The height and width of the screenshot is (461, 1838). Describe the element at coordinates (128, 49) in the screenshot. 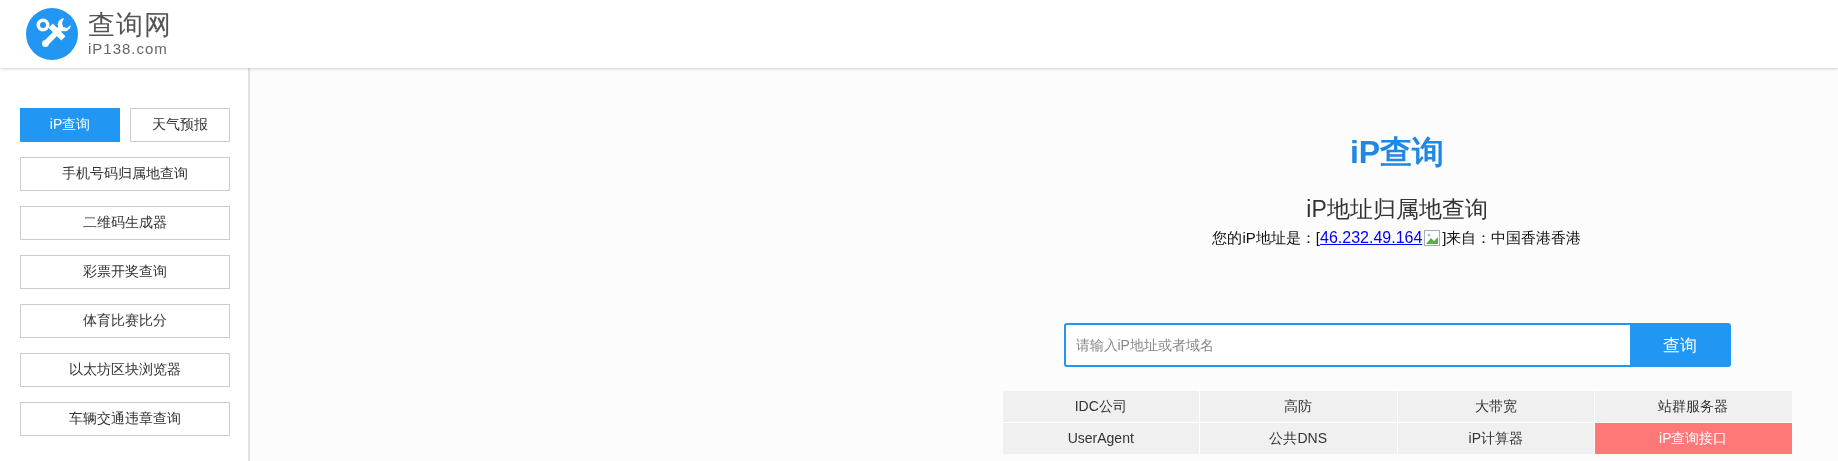

I see `logo-subtitle: iP138.com` at that location.